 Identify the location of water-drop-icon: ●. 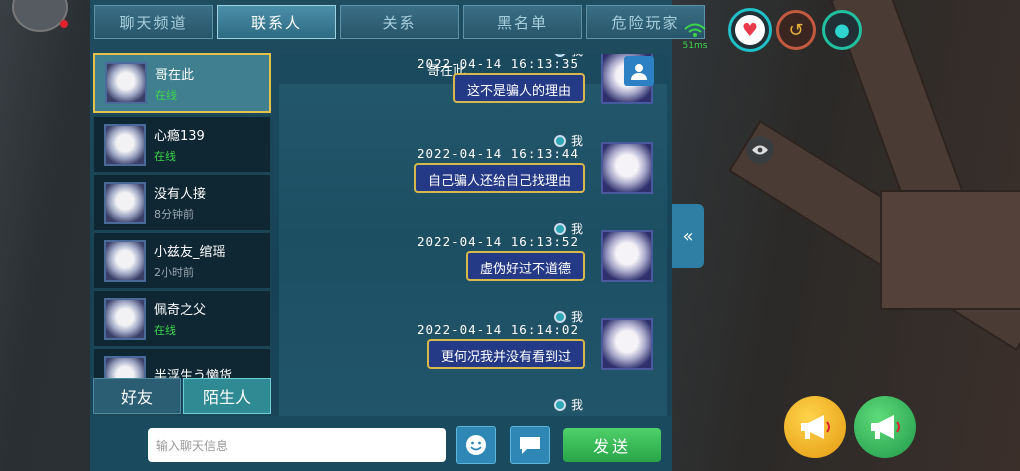
(842, 30).